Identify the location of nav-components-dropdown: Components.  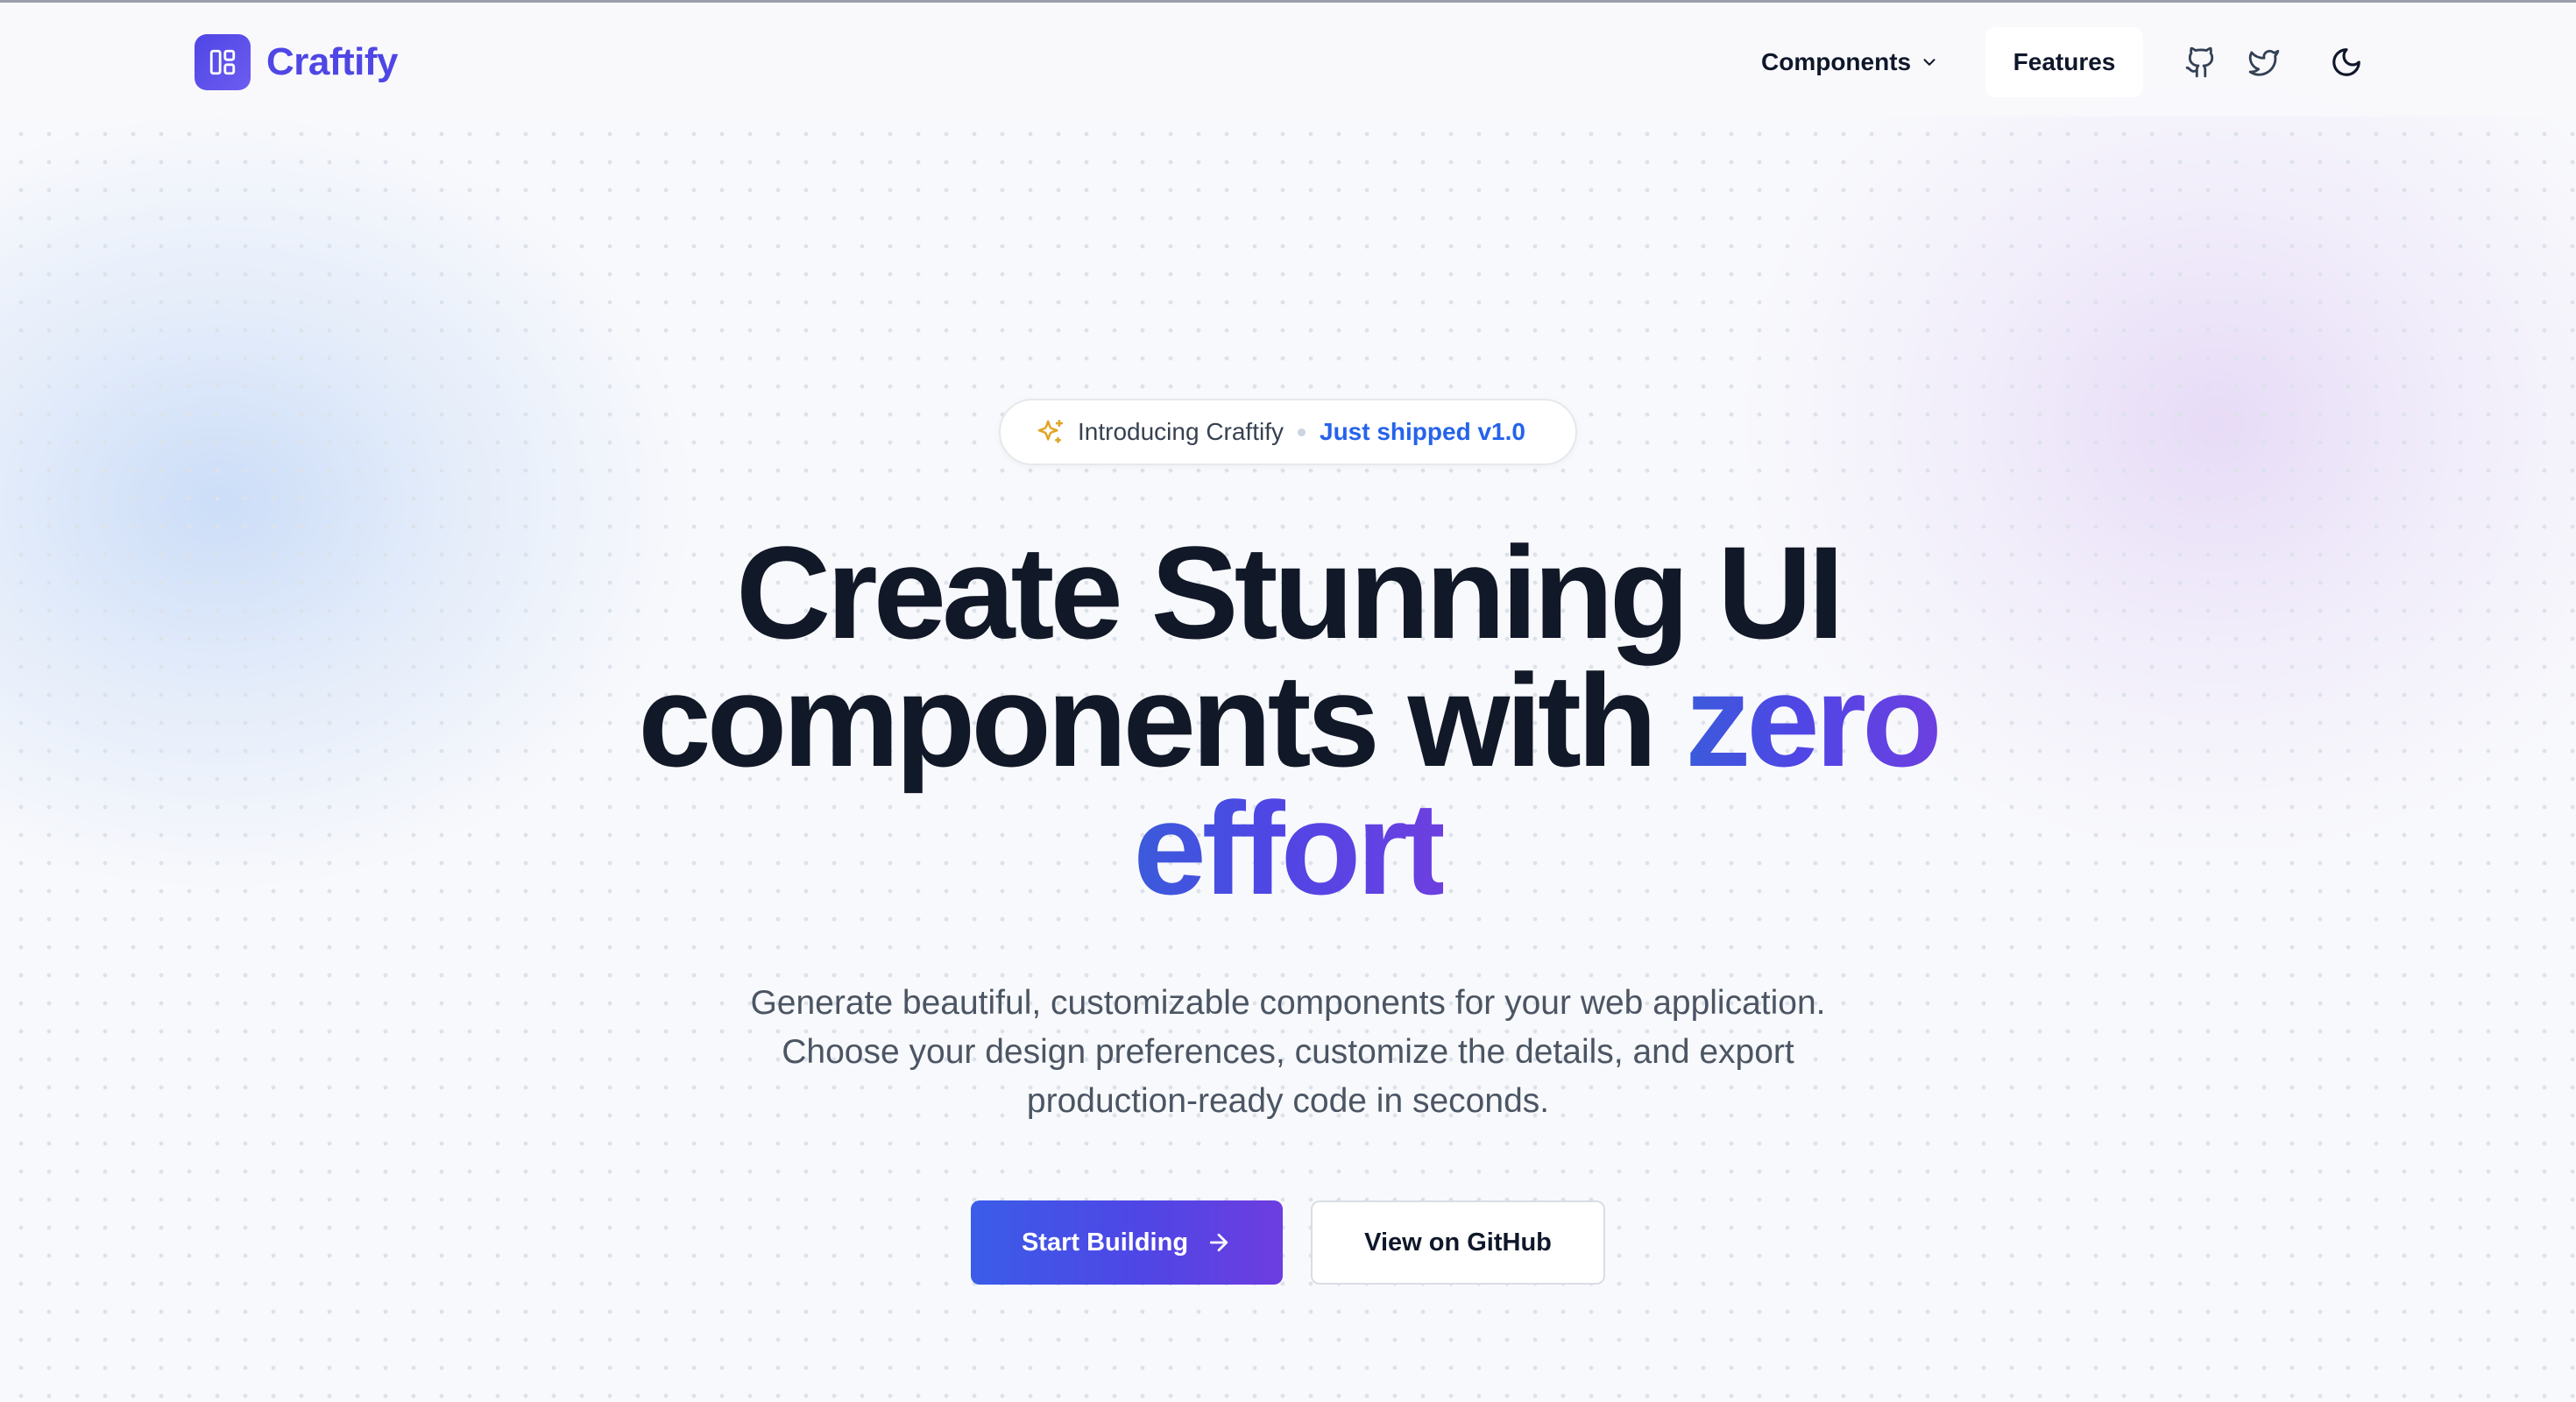
(1850, 62).